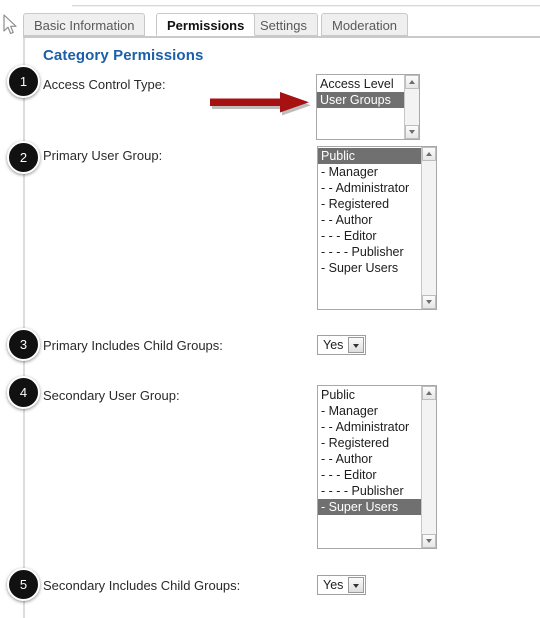 This screenshot has width=540, height=618. I want to click on label-primary-user-group: Primary User Group:, so click(103, 155).